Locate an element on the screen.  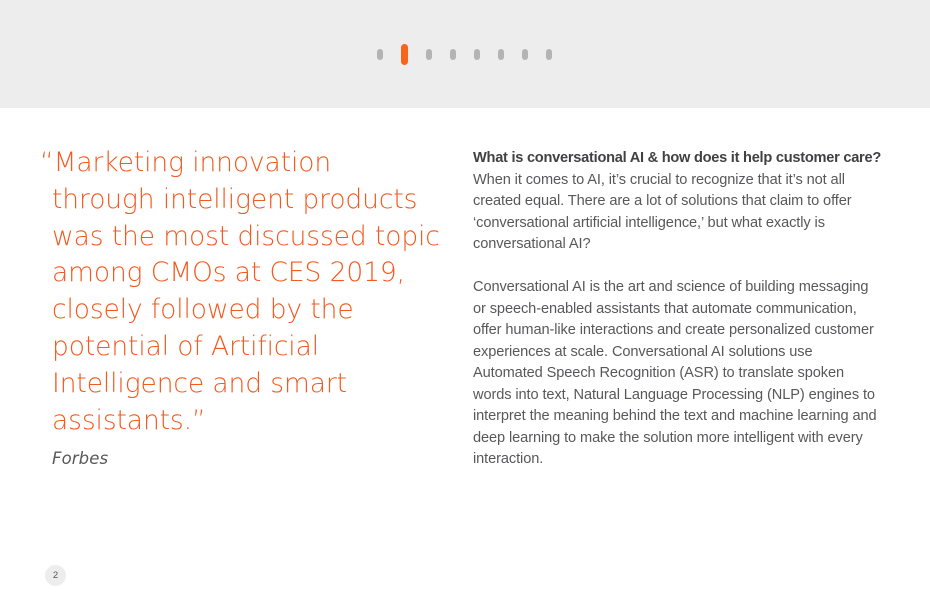
pagination-dot-track is located at coordinates (464, 54).